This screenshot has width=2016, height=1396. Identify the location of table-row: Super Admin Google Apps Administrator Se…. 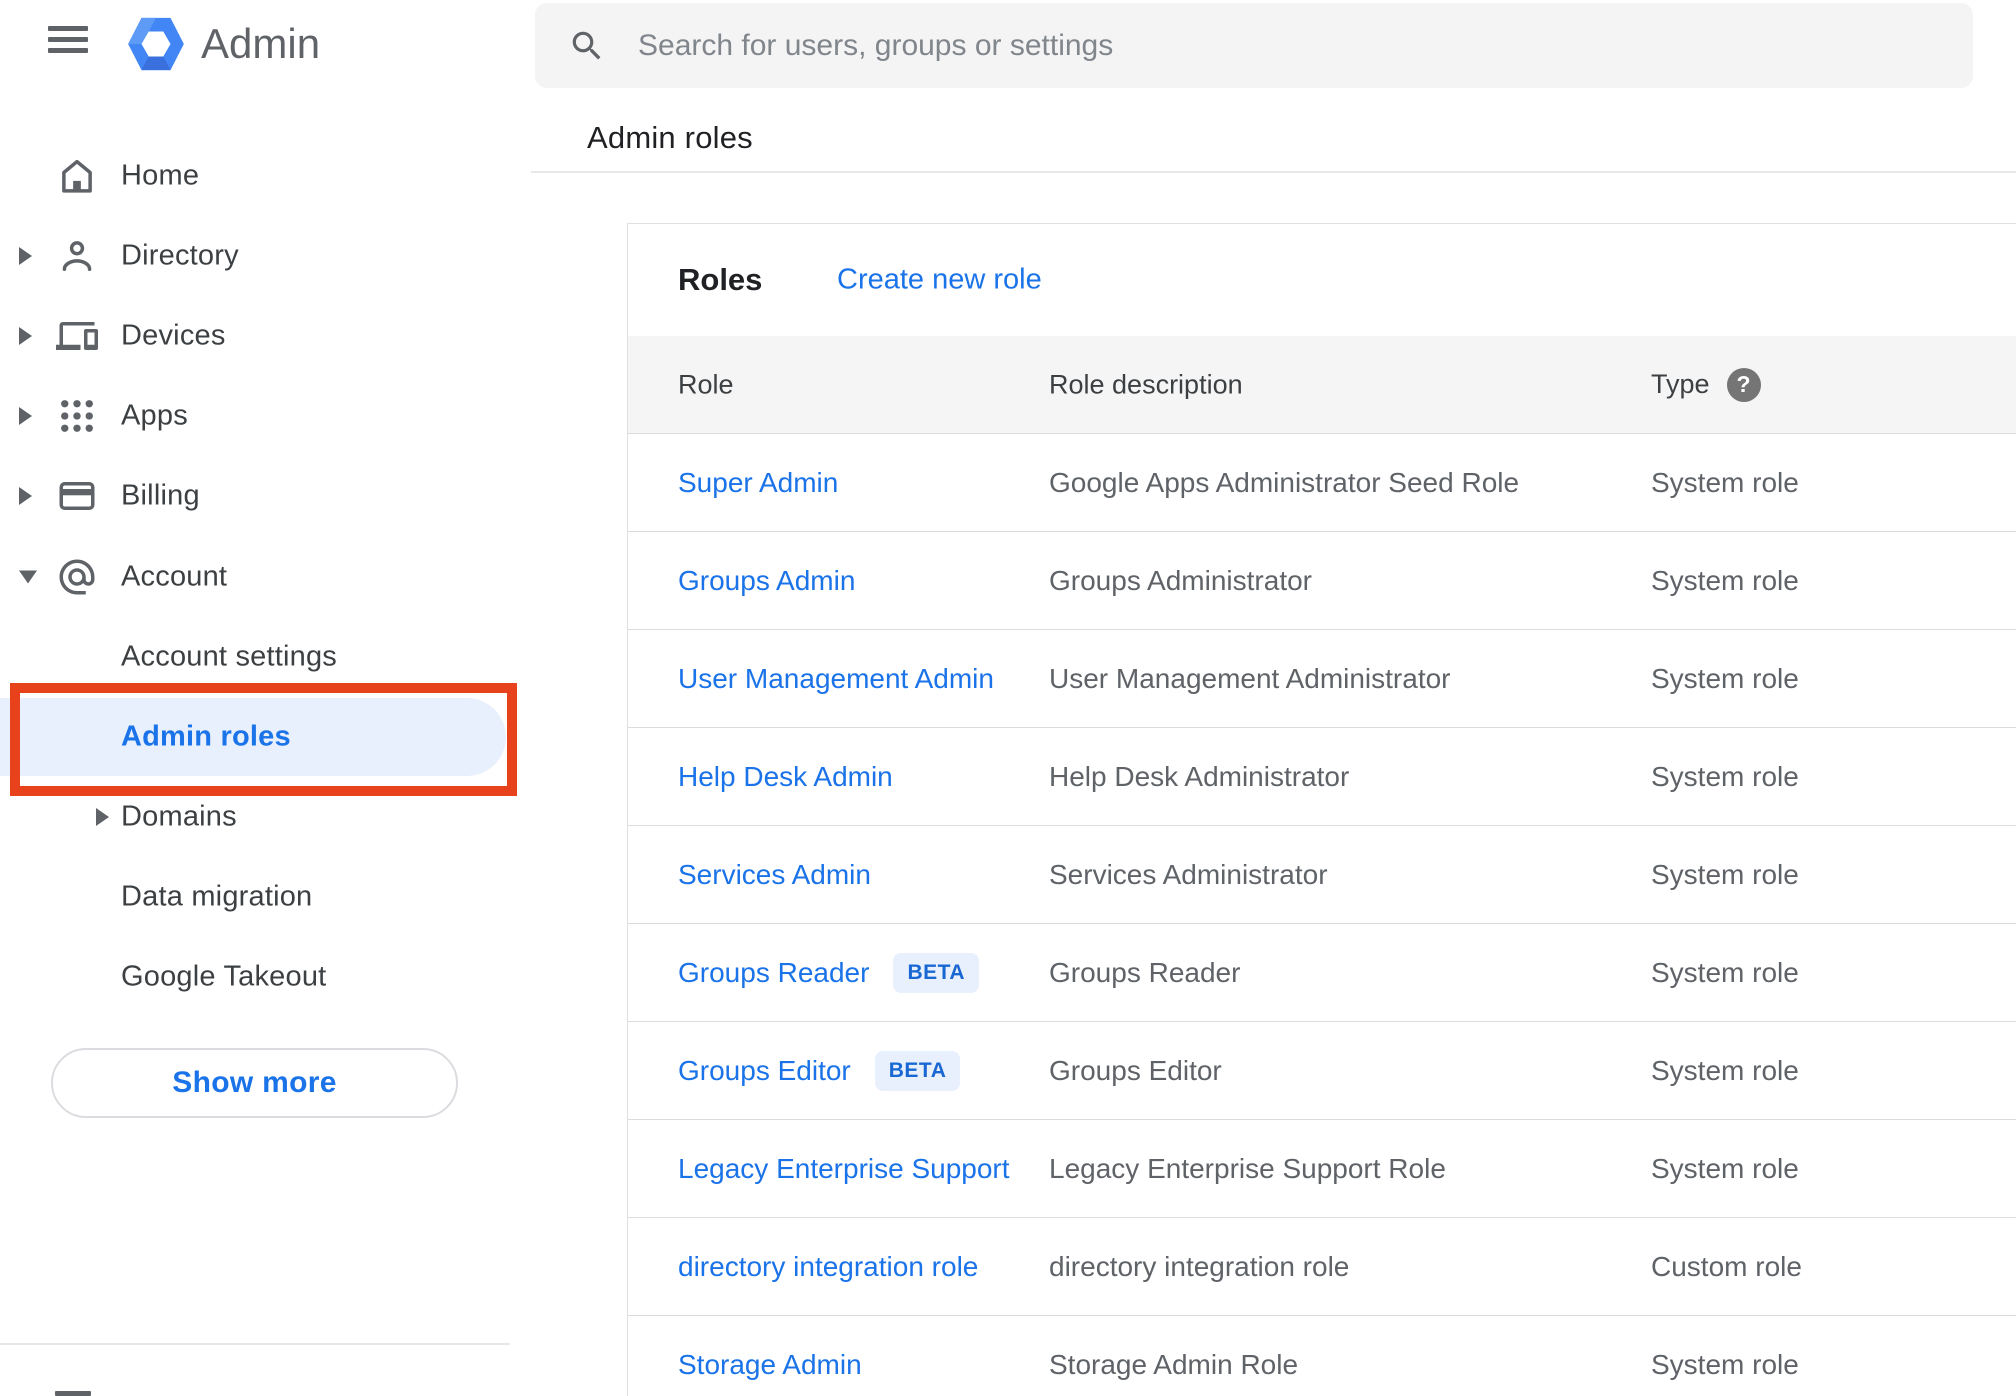
(1322, 483).